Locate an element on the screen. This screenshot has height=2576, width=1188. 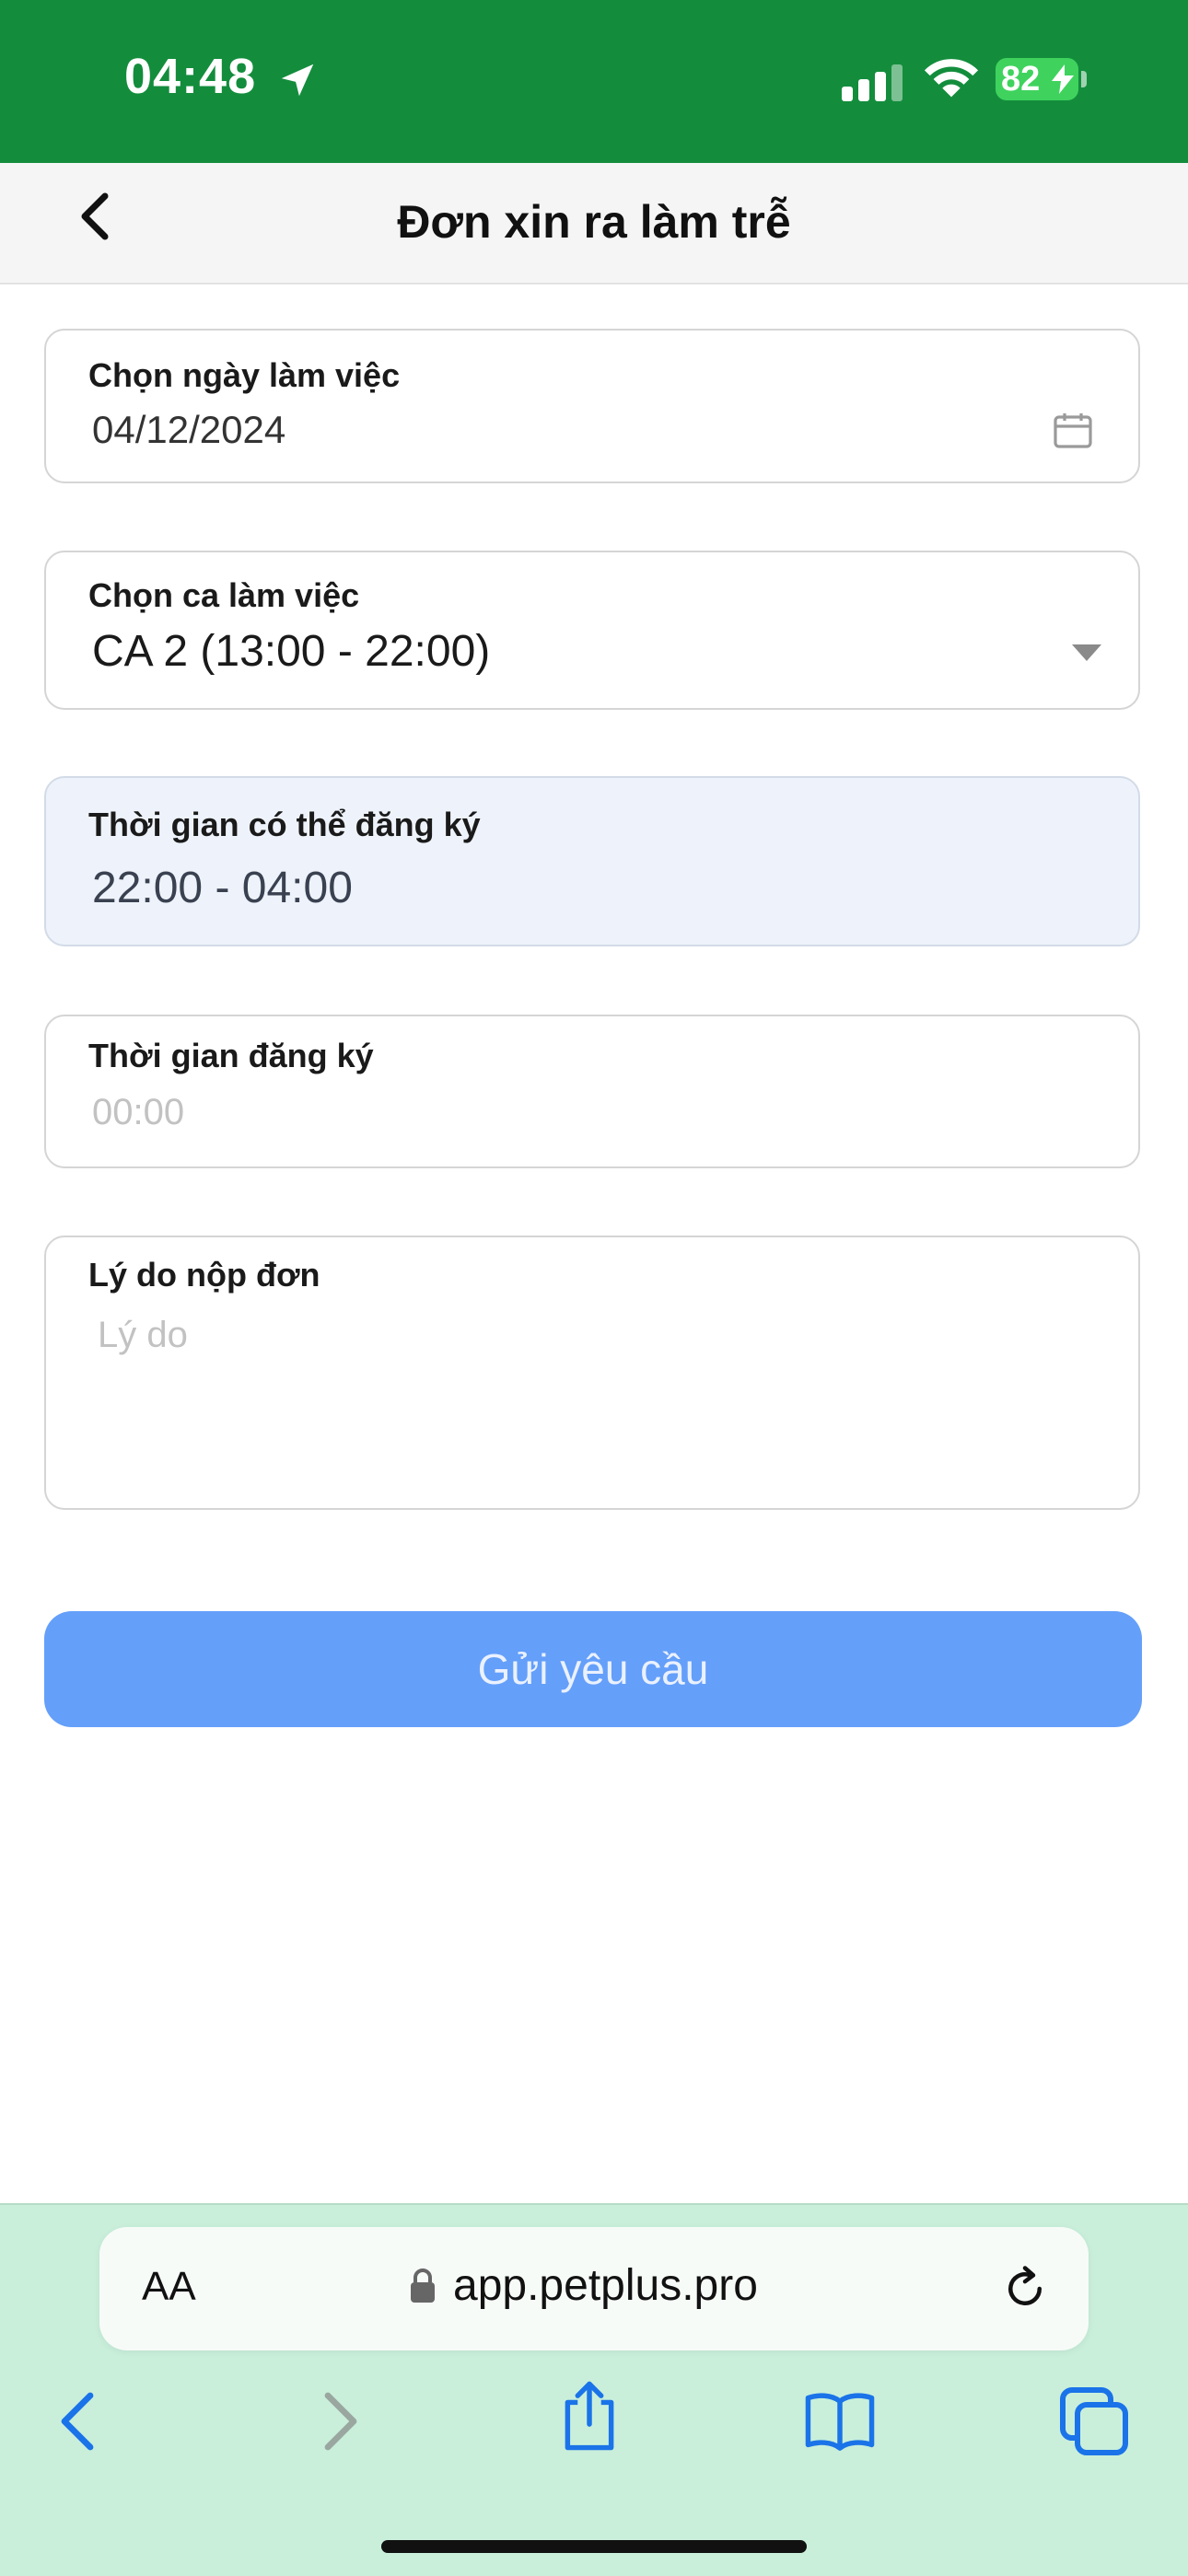
reason-label: Lý do nộp đơn is located at coordinates (204, 1275).